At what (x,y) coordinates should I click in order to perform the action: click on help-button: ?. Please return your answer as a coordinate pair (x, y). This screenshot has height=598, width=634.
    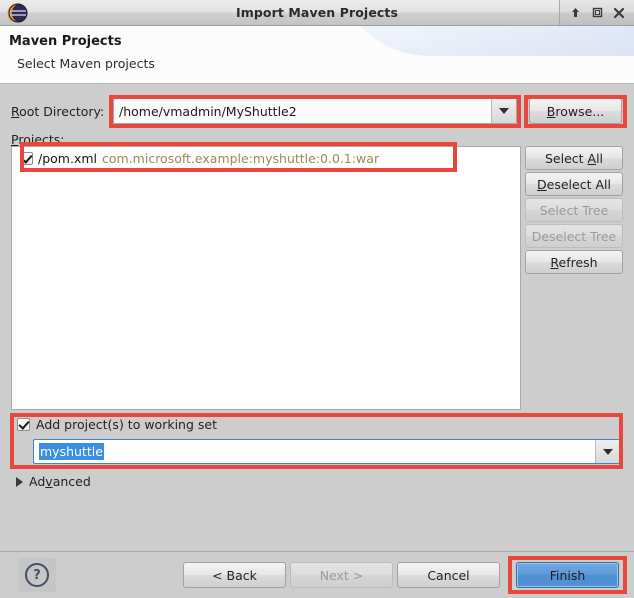
    Looking at the image, I should click on (37, 575).